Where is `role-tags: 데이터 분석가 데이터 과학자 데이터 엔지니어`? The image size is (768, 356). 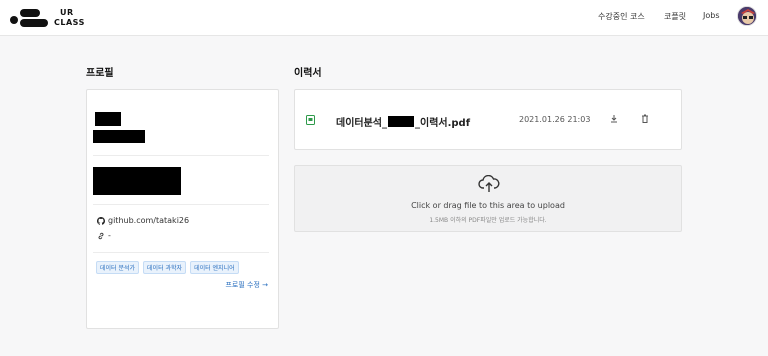
role-tags: 데이터 분석가 데이터 과학자 데이터 엔지니어 is located at coordinates (169, 267).